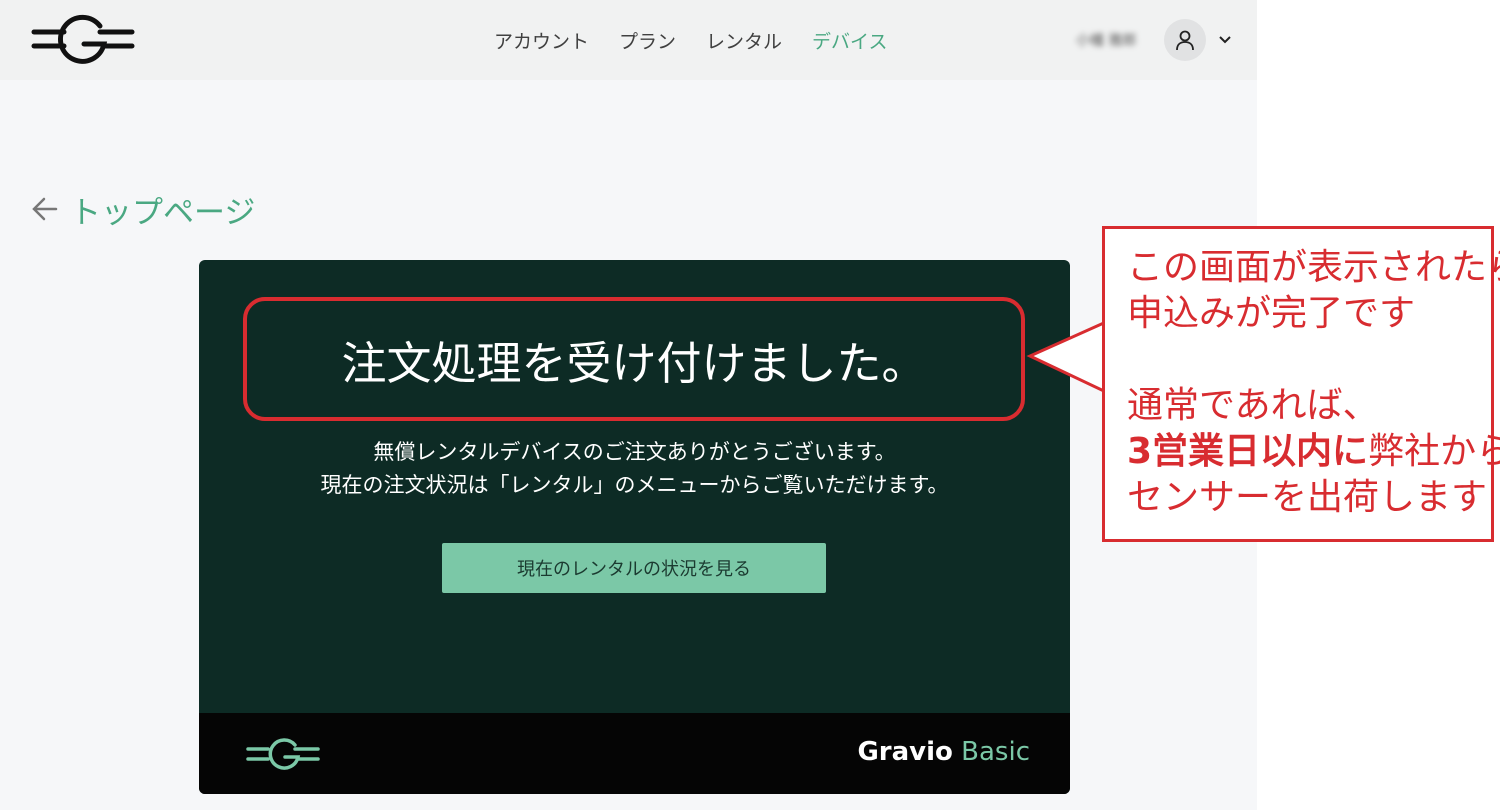 This screenshot has height=810, width=1500. I want to click on nav-item-device: デバイス, so click(849, 42).